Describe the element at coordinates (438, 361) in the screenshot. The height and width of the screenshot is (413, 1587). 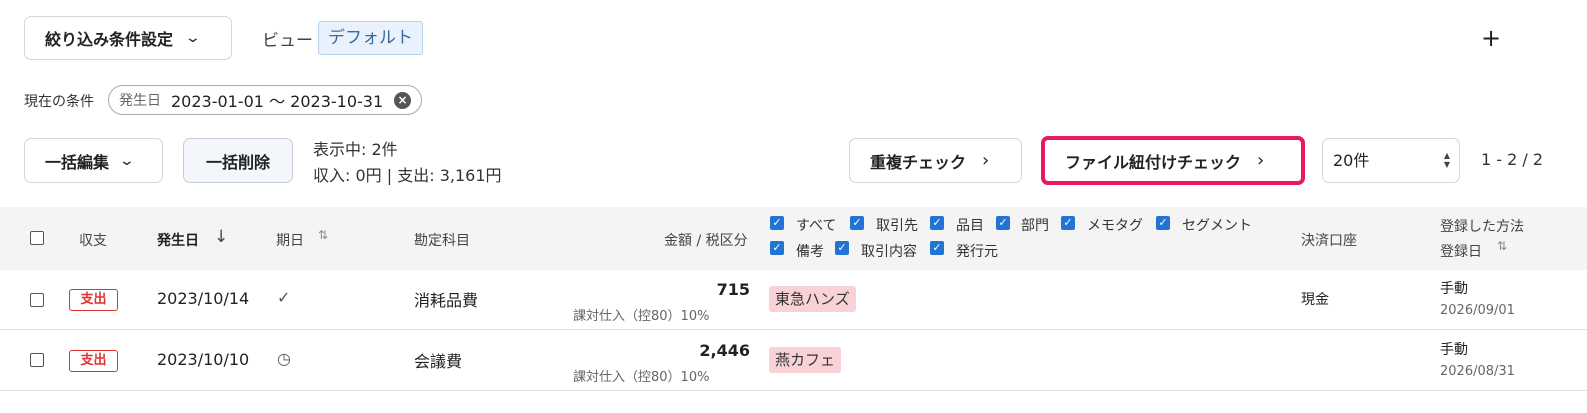
I see `row-account: 会議費` at that location.